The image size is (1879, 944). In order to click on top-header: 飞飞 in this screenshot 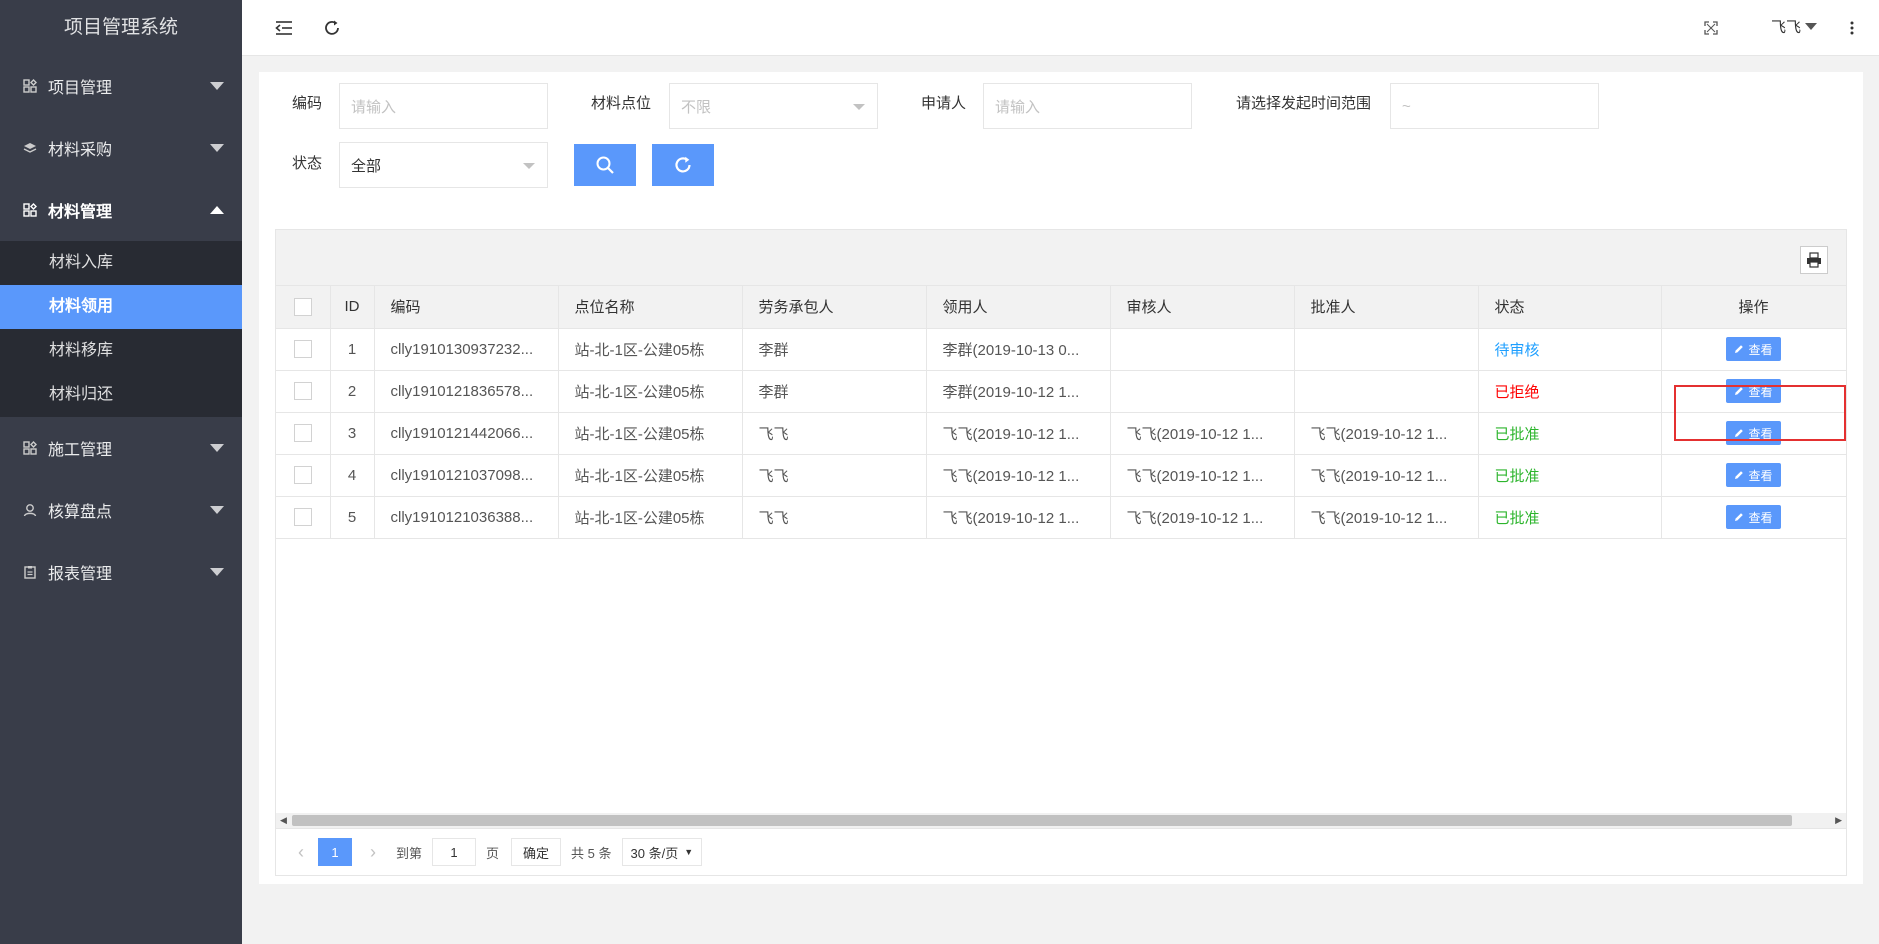, I will do `click(1060, 28)`.